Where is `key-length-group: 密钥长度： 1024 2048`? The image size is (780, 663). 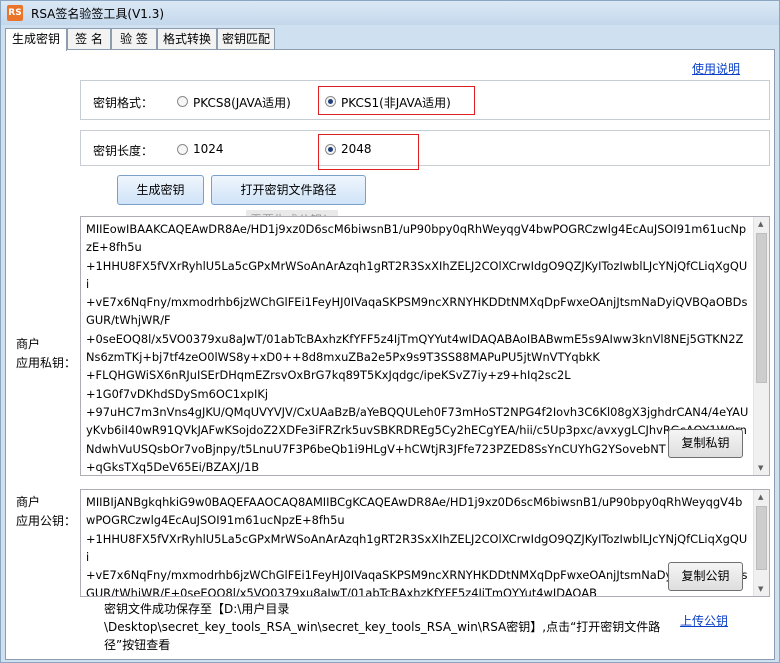
key-length-group: 密钥长度： 1024 2048 is located at coordinates (425, 148).